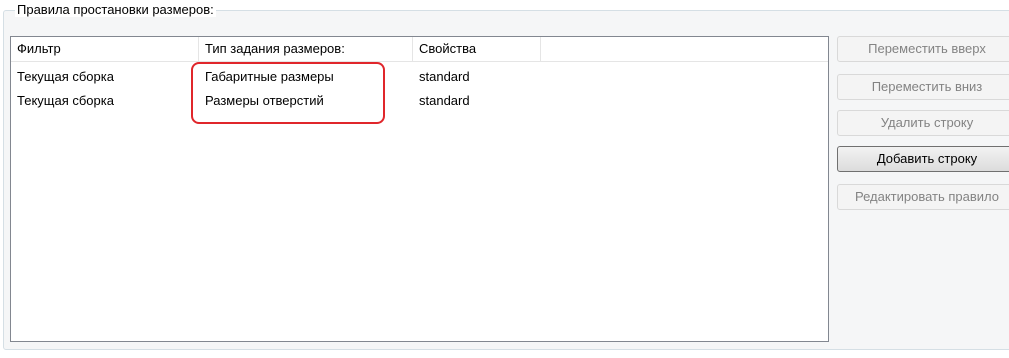 This screenshot has width=1009, height=358. What do you see at coordinates (115, 9) in the screenshot?
I see `group-title: Правила простановки размеров:` at bounding box center [115, 9].